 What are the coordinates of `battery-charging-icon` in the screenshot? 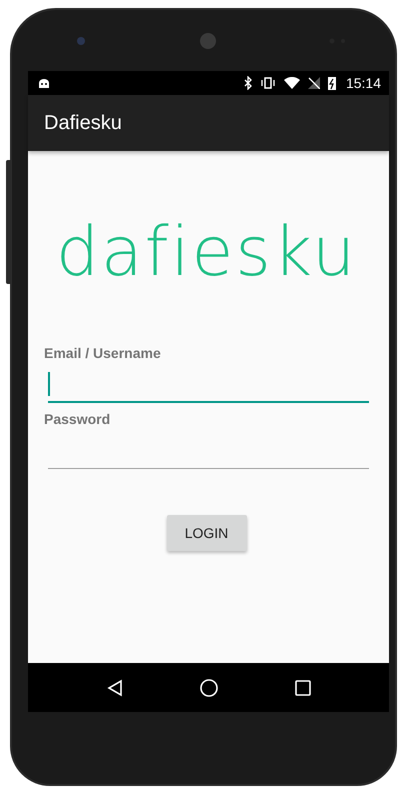 It's located at (332, 83).